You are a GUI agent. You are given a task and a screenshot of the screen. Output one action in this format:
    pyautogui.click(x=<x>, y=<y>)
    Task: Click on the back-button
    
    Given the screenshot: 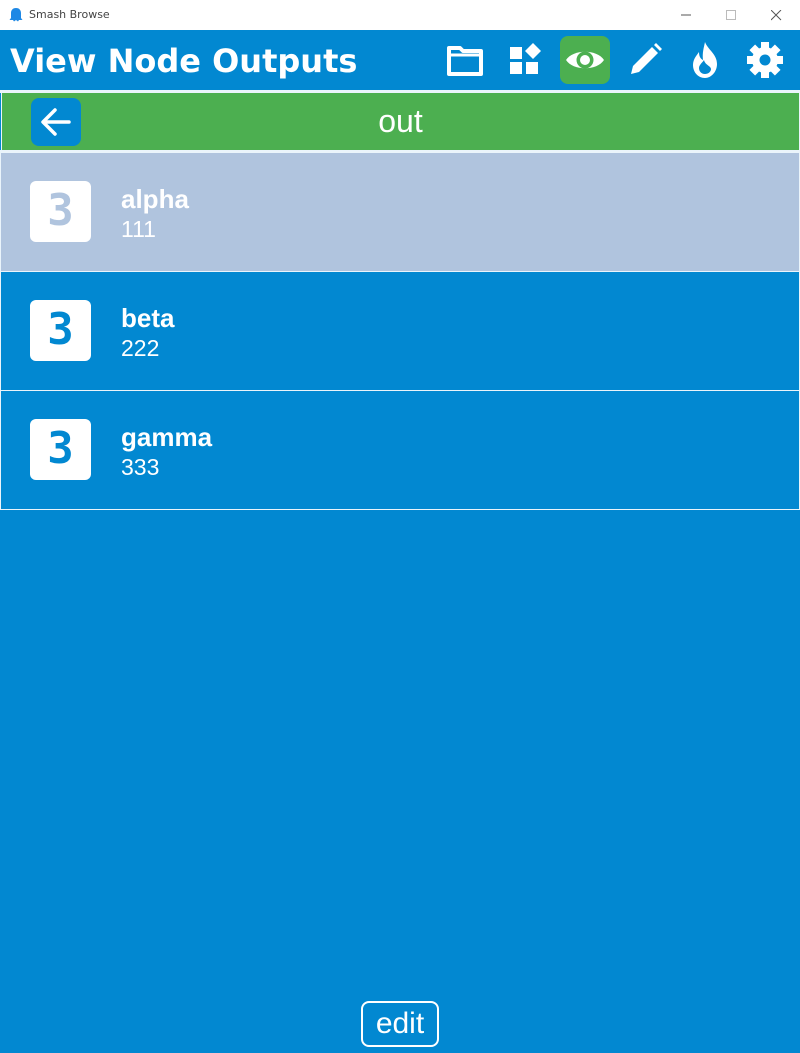 What is the action you would take?
    pyautogui.click(x=56, y=122)
    